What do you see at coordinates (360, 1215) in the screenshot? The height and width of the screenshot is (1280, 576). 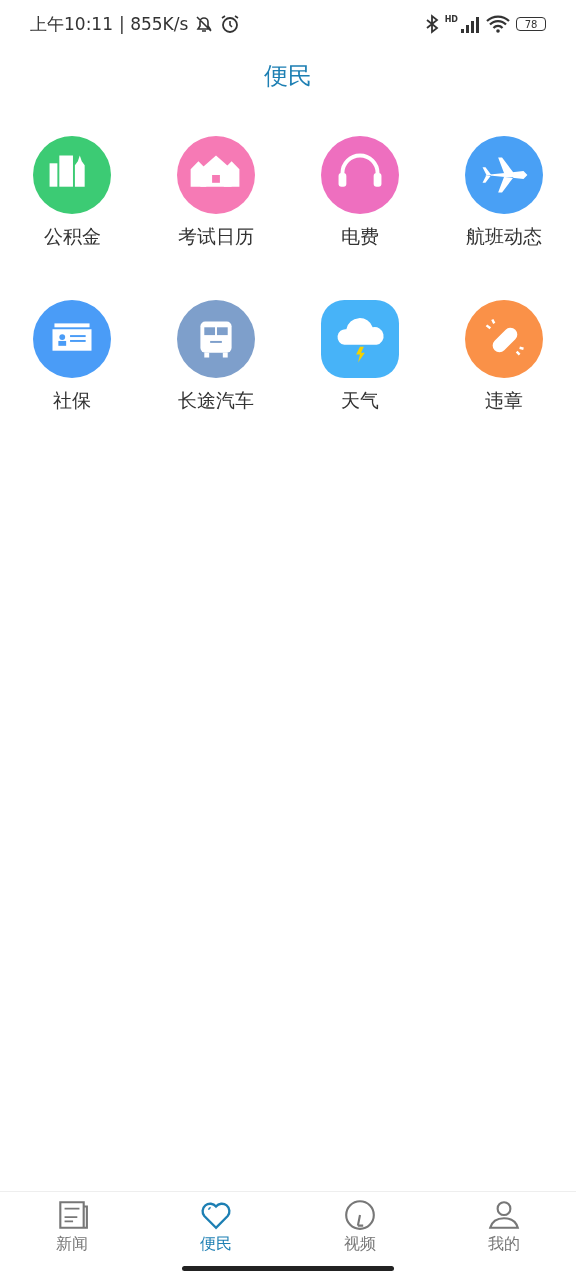 I see `clock-icon` at bounding box center [360, 1215].